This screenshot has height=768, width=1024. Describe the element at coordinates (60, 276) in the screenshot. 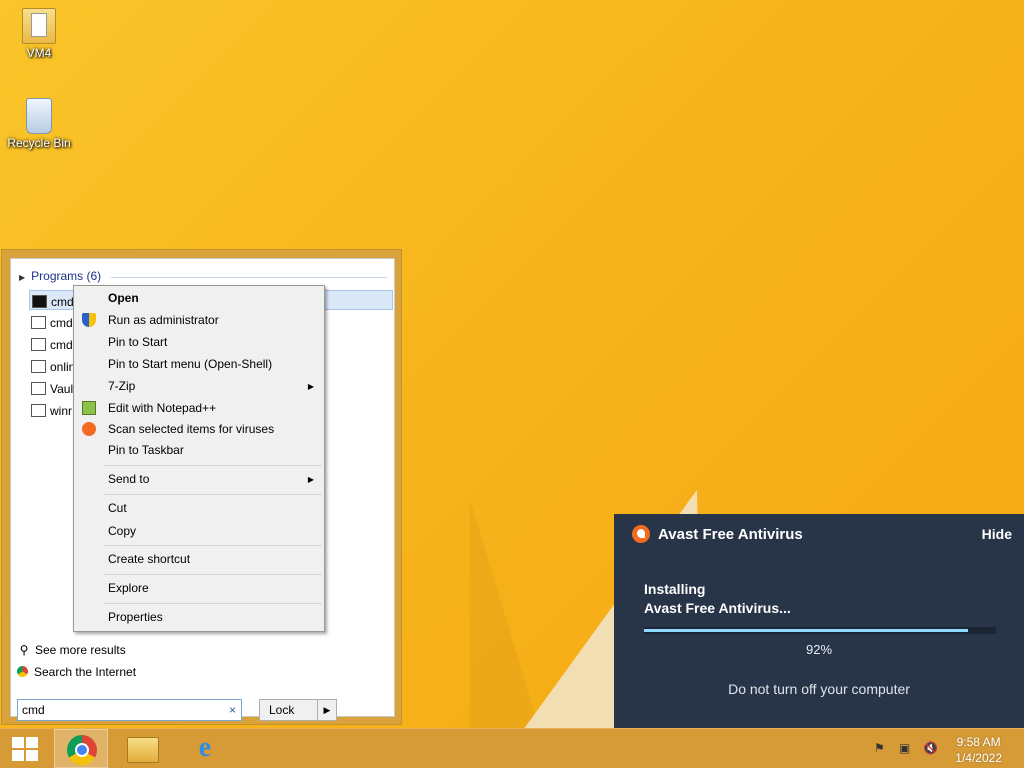

I see `programs-group-header: ▶ Programs (6)` at that location.